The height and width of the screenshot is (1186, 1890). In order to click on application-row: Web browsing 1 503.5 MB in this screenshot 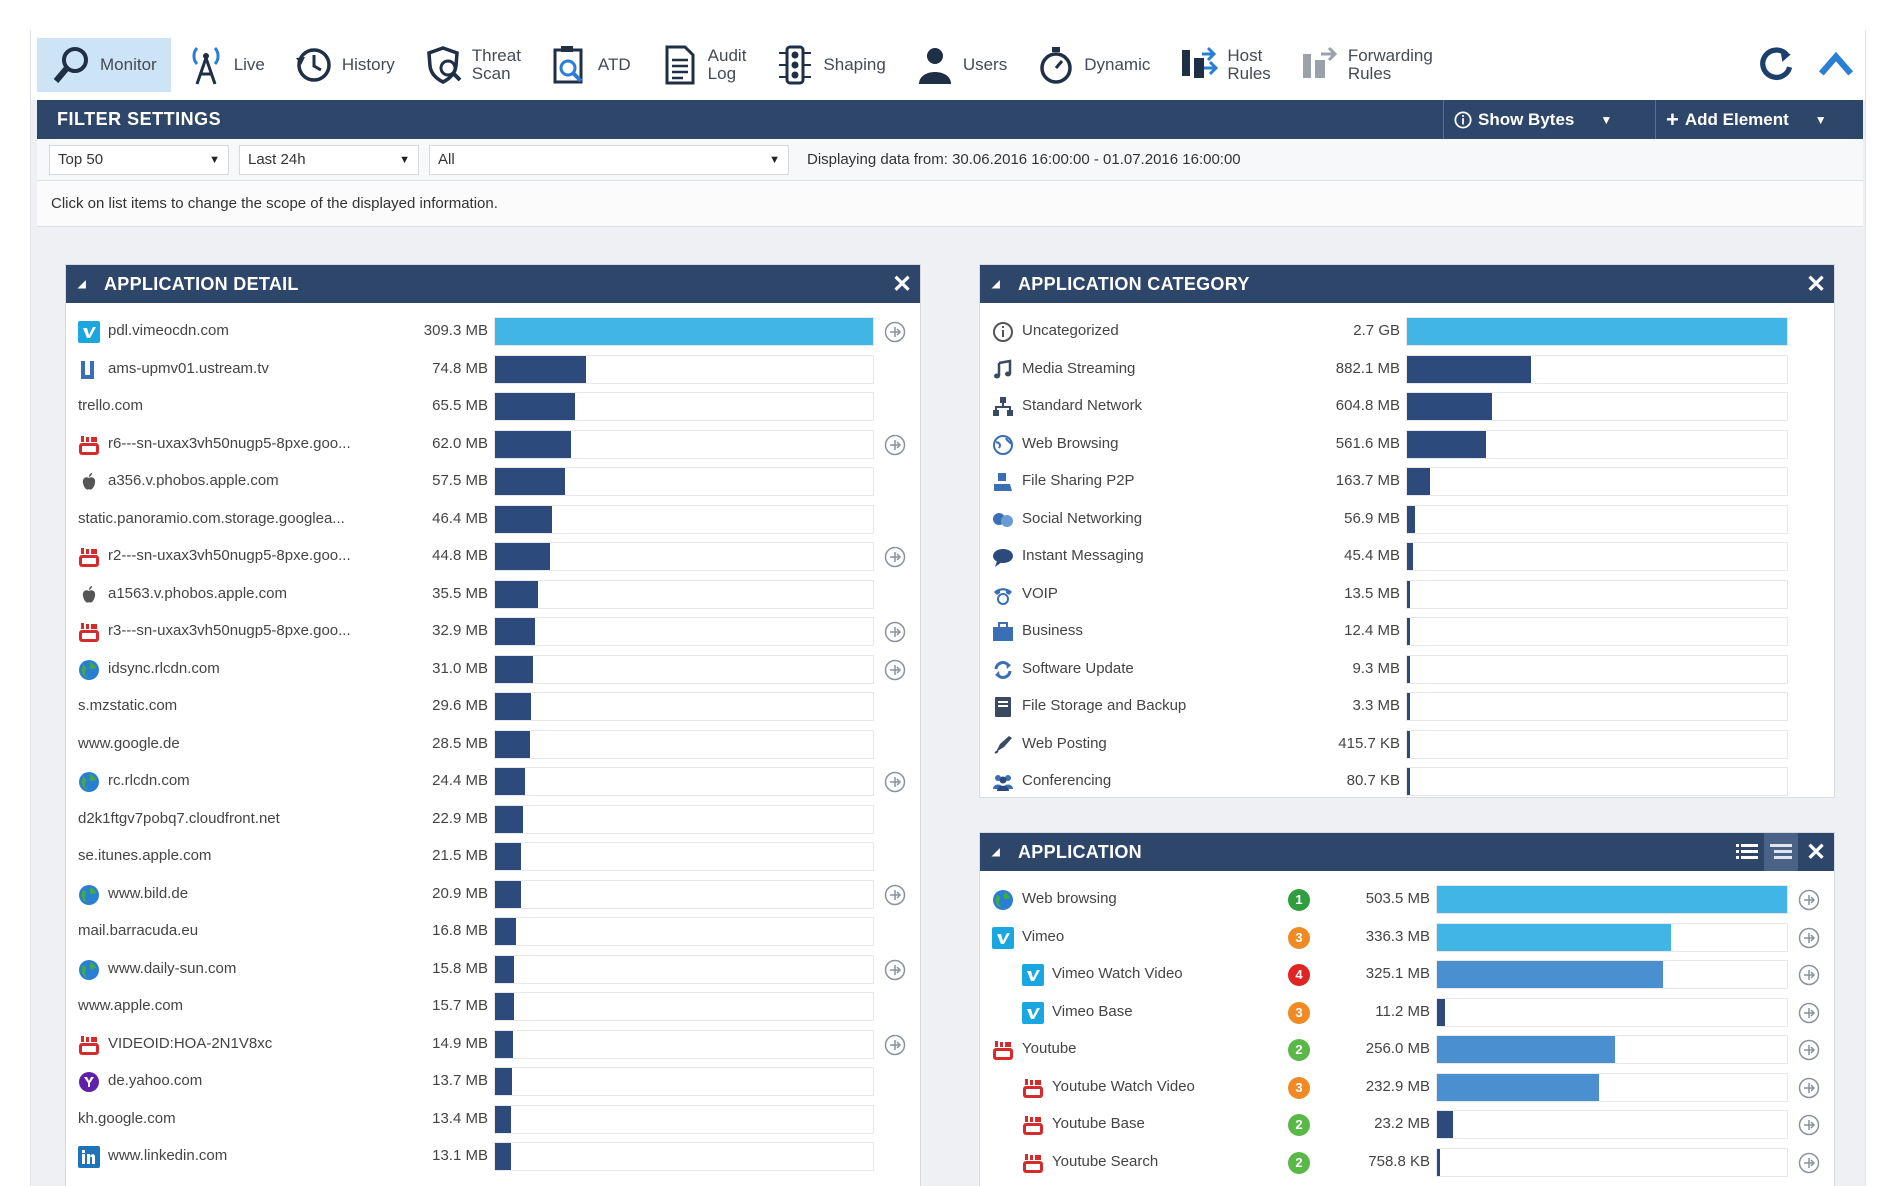, I will do `click(1407, 899)`.